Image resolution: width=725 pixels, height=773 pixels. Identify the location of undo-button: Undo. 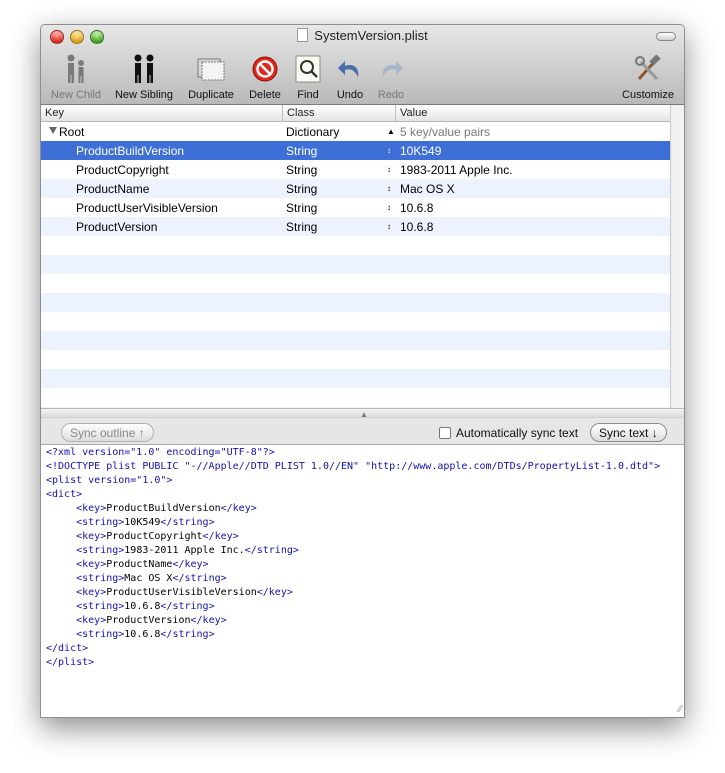
(350, 77).